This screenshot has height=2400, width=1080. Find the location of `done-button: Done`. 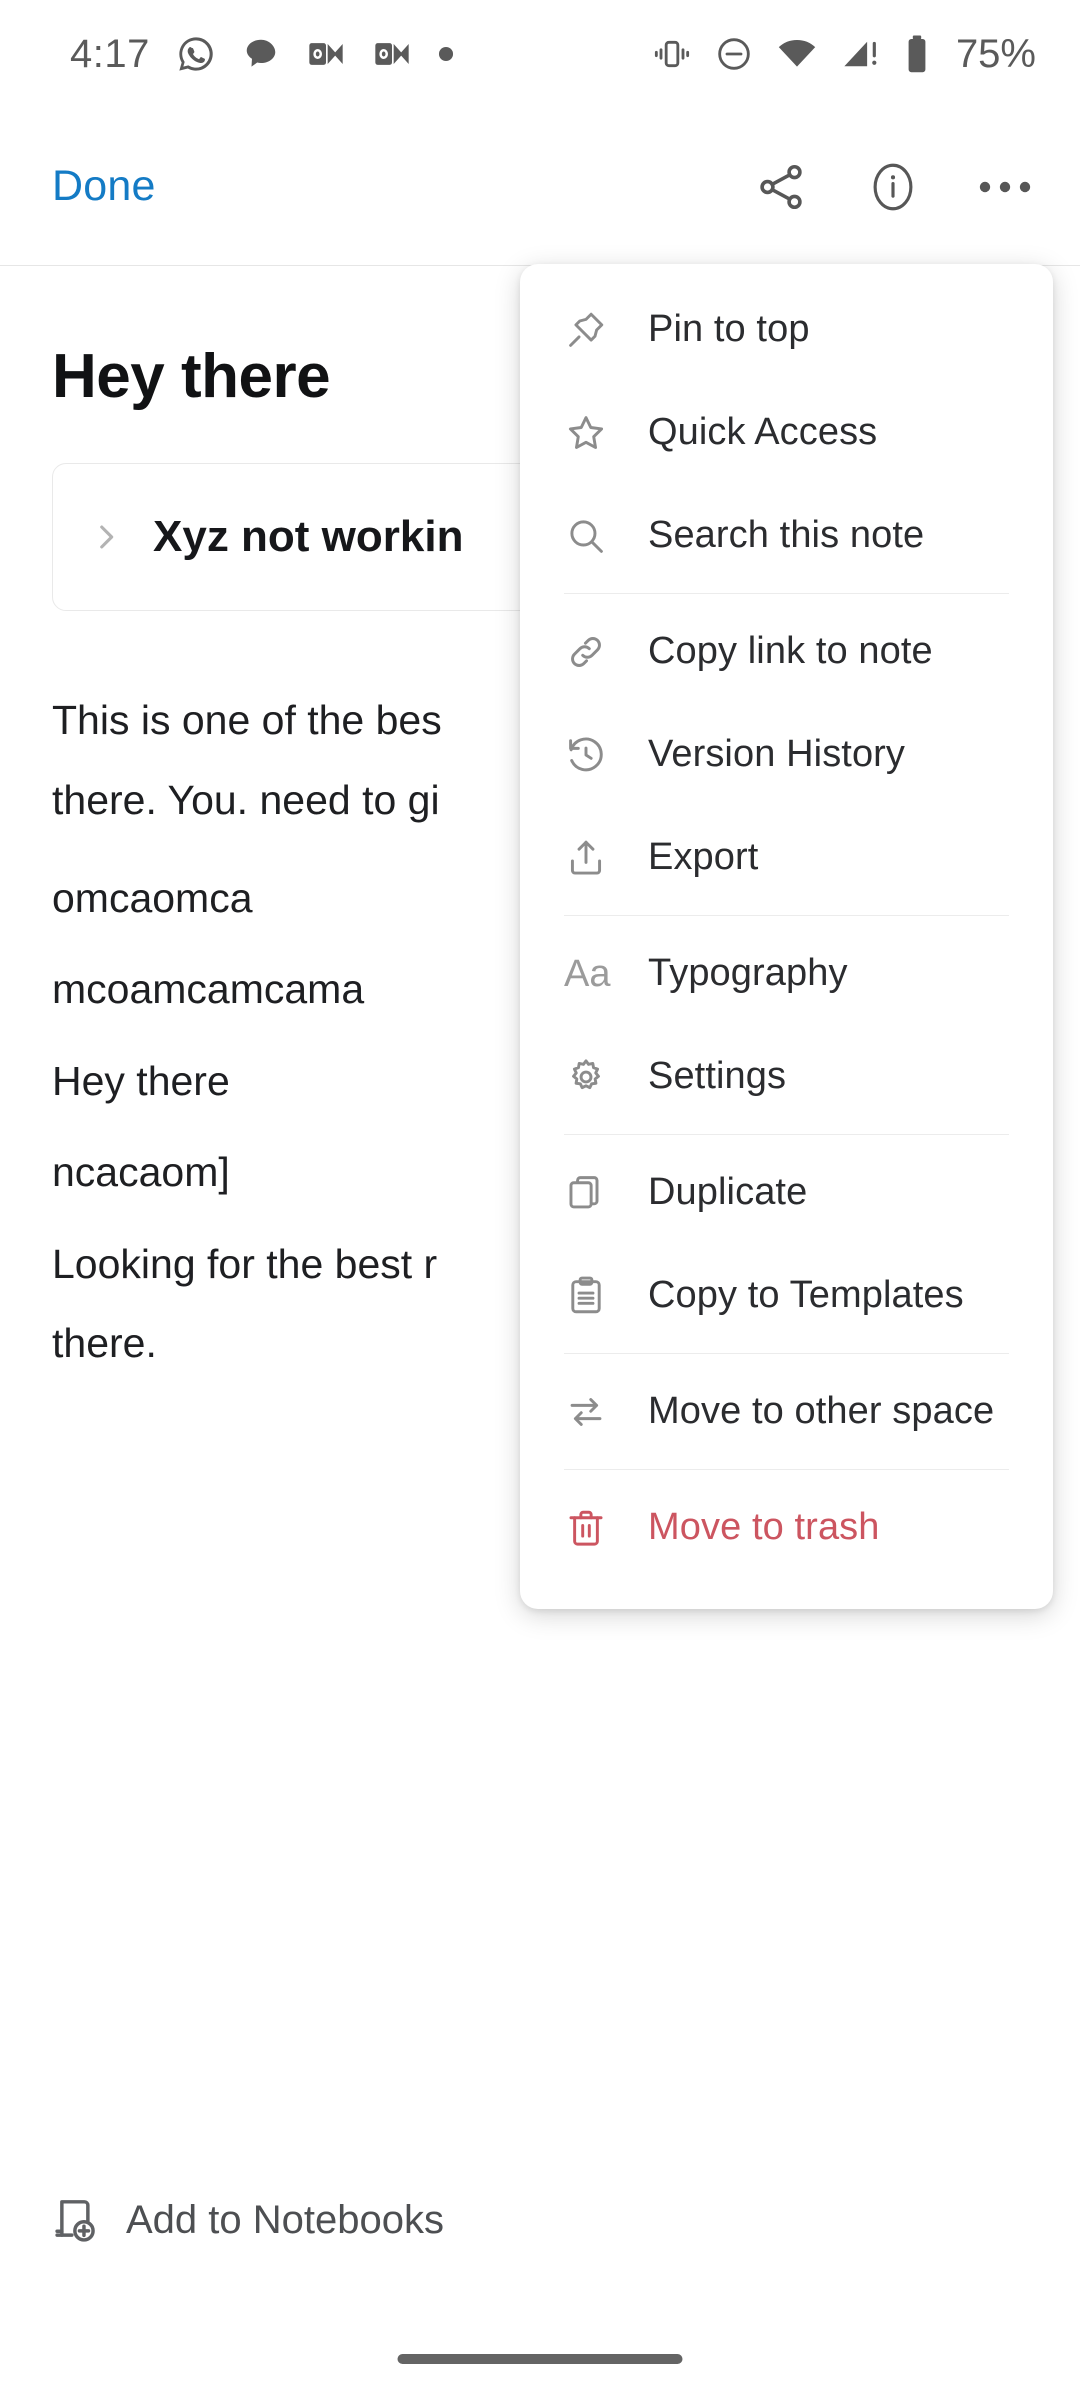

done-button: Done is located at coordinates (104, 186).